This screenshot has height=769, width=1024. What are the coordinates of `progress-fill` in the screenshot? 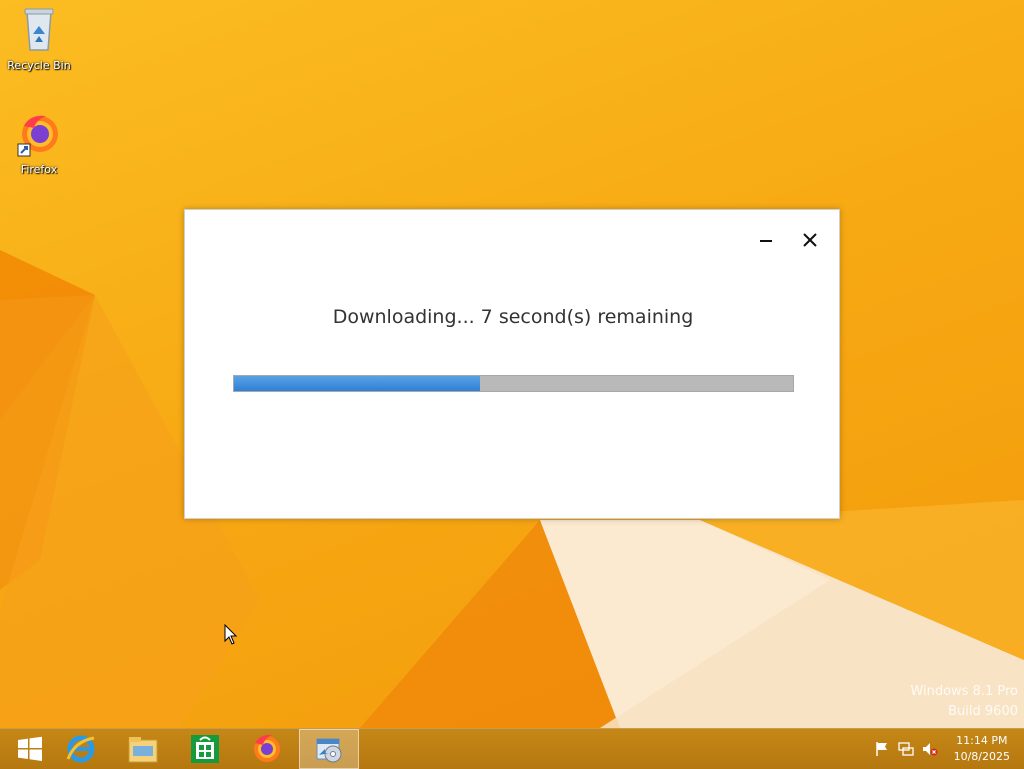 It's located at (357, 383).